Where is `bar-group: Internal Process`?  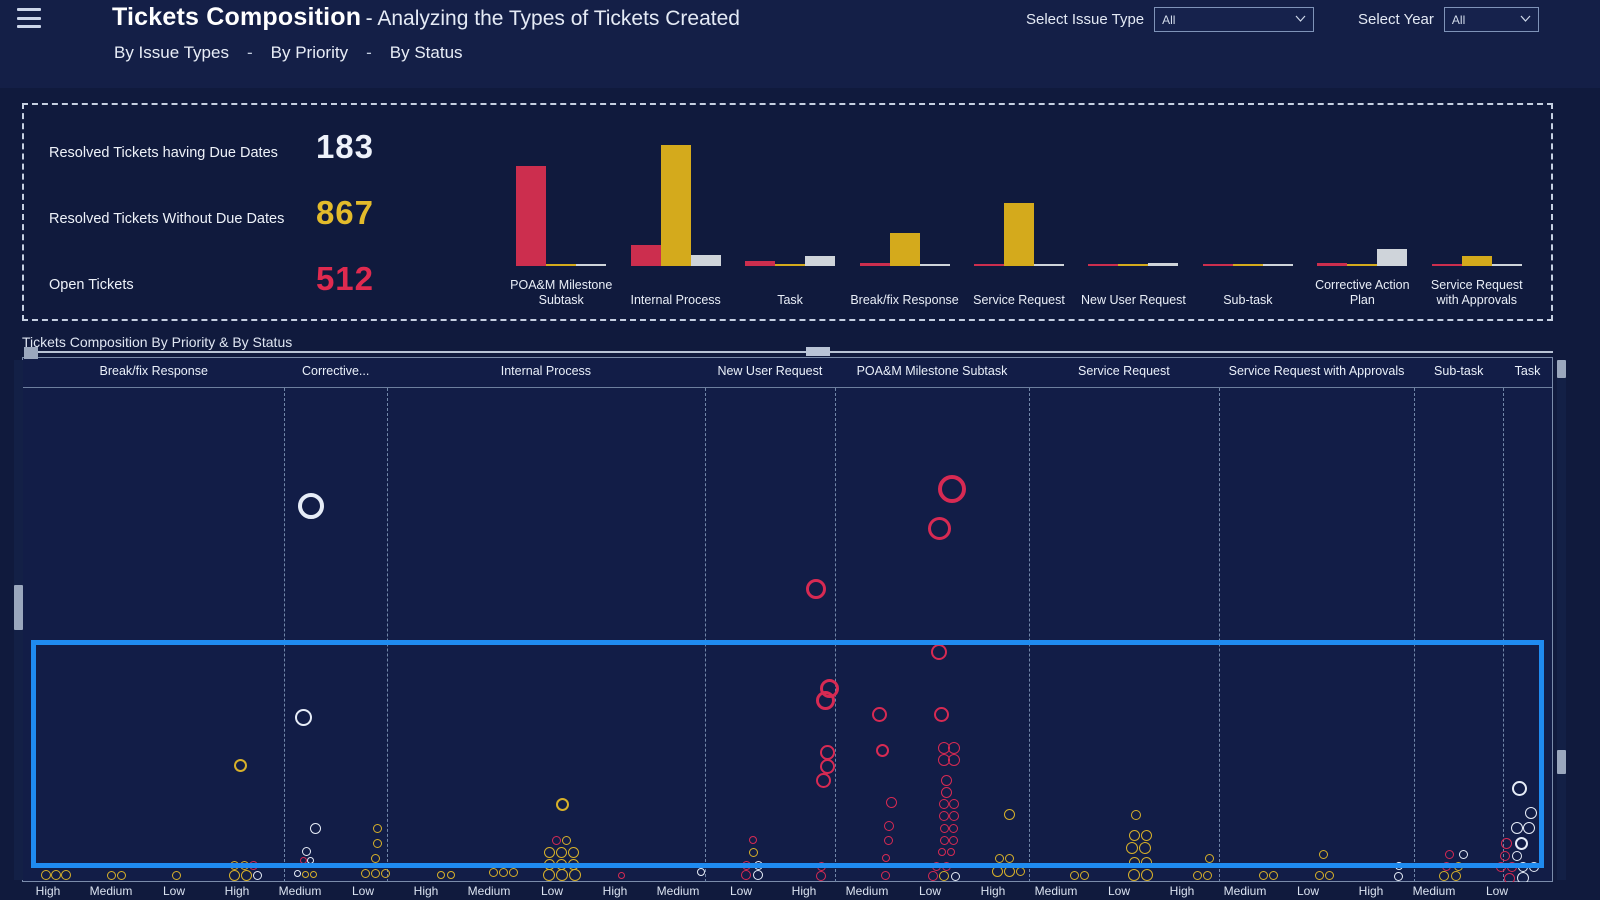 bar-group: Internal Process is located at coordinates (675, 215).